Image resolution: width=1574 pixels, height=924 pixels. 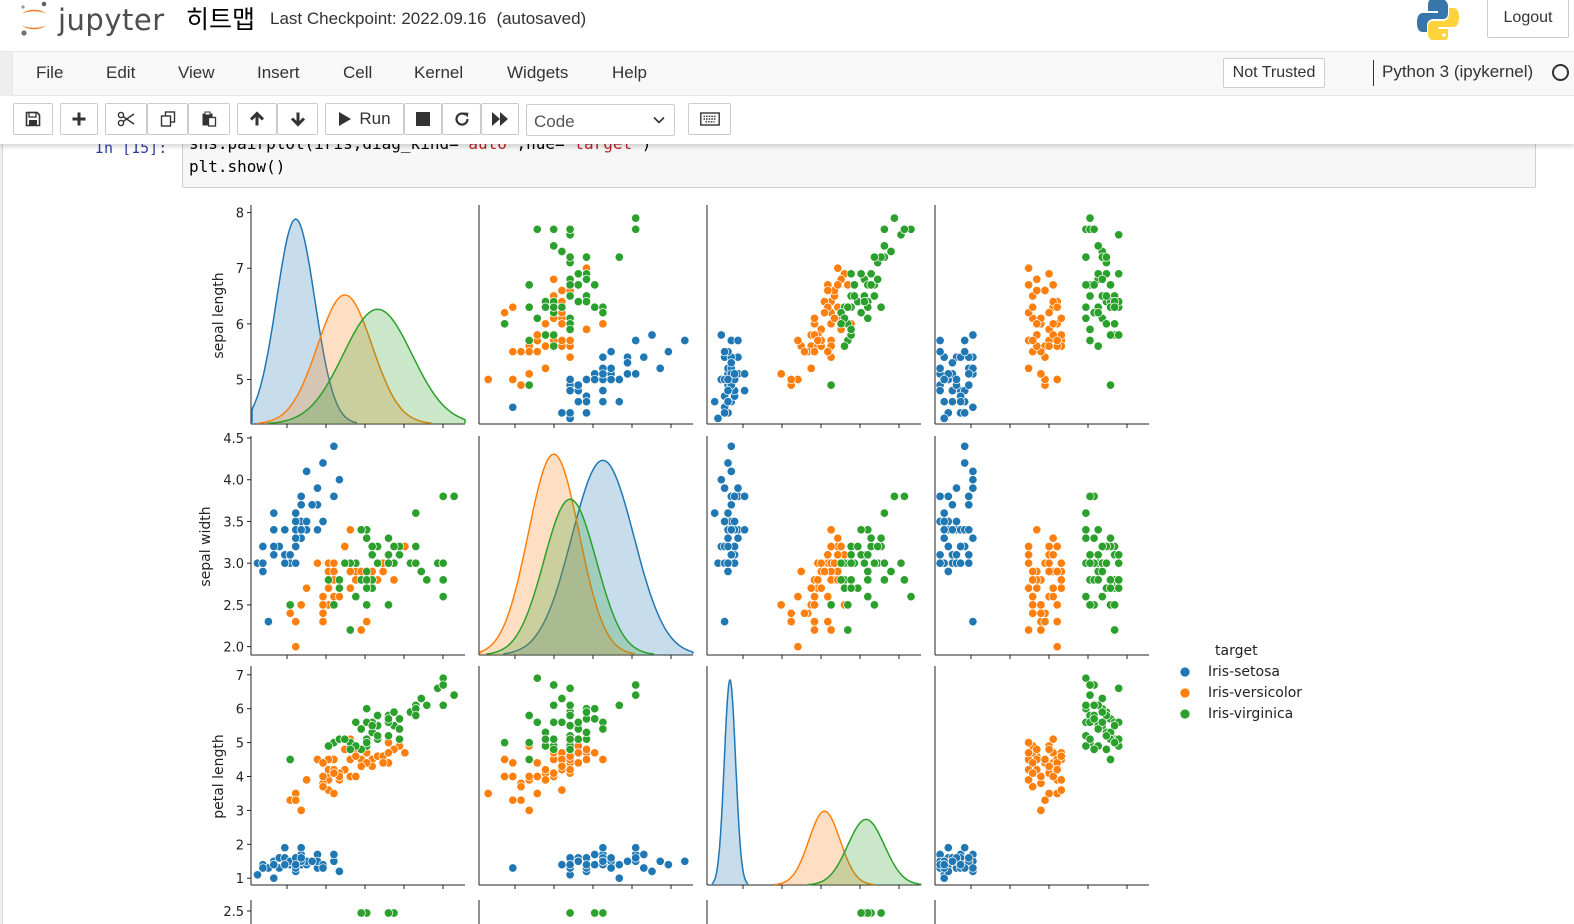 What do you see at coordinates (1528, 19) in the screenshot?
I see `logout-button: Logout` at bounding box center [1528, 19].